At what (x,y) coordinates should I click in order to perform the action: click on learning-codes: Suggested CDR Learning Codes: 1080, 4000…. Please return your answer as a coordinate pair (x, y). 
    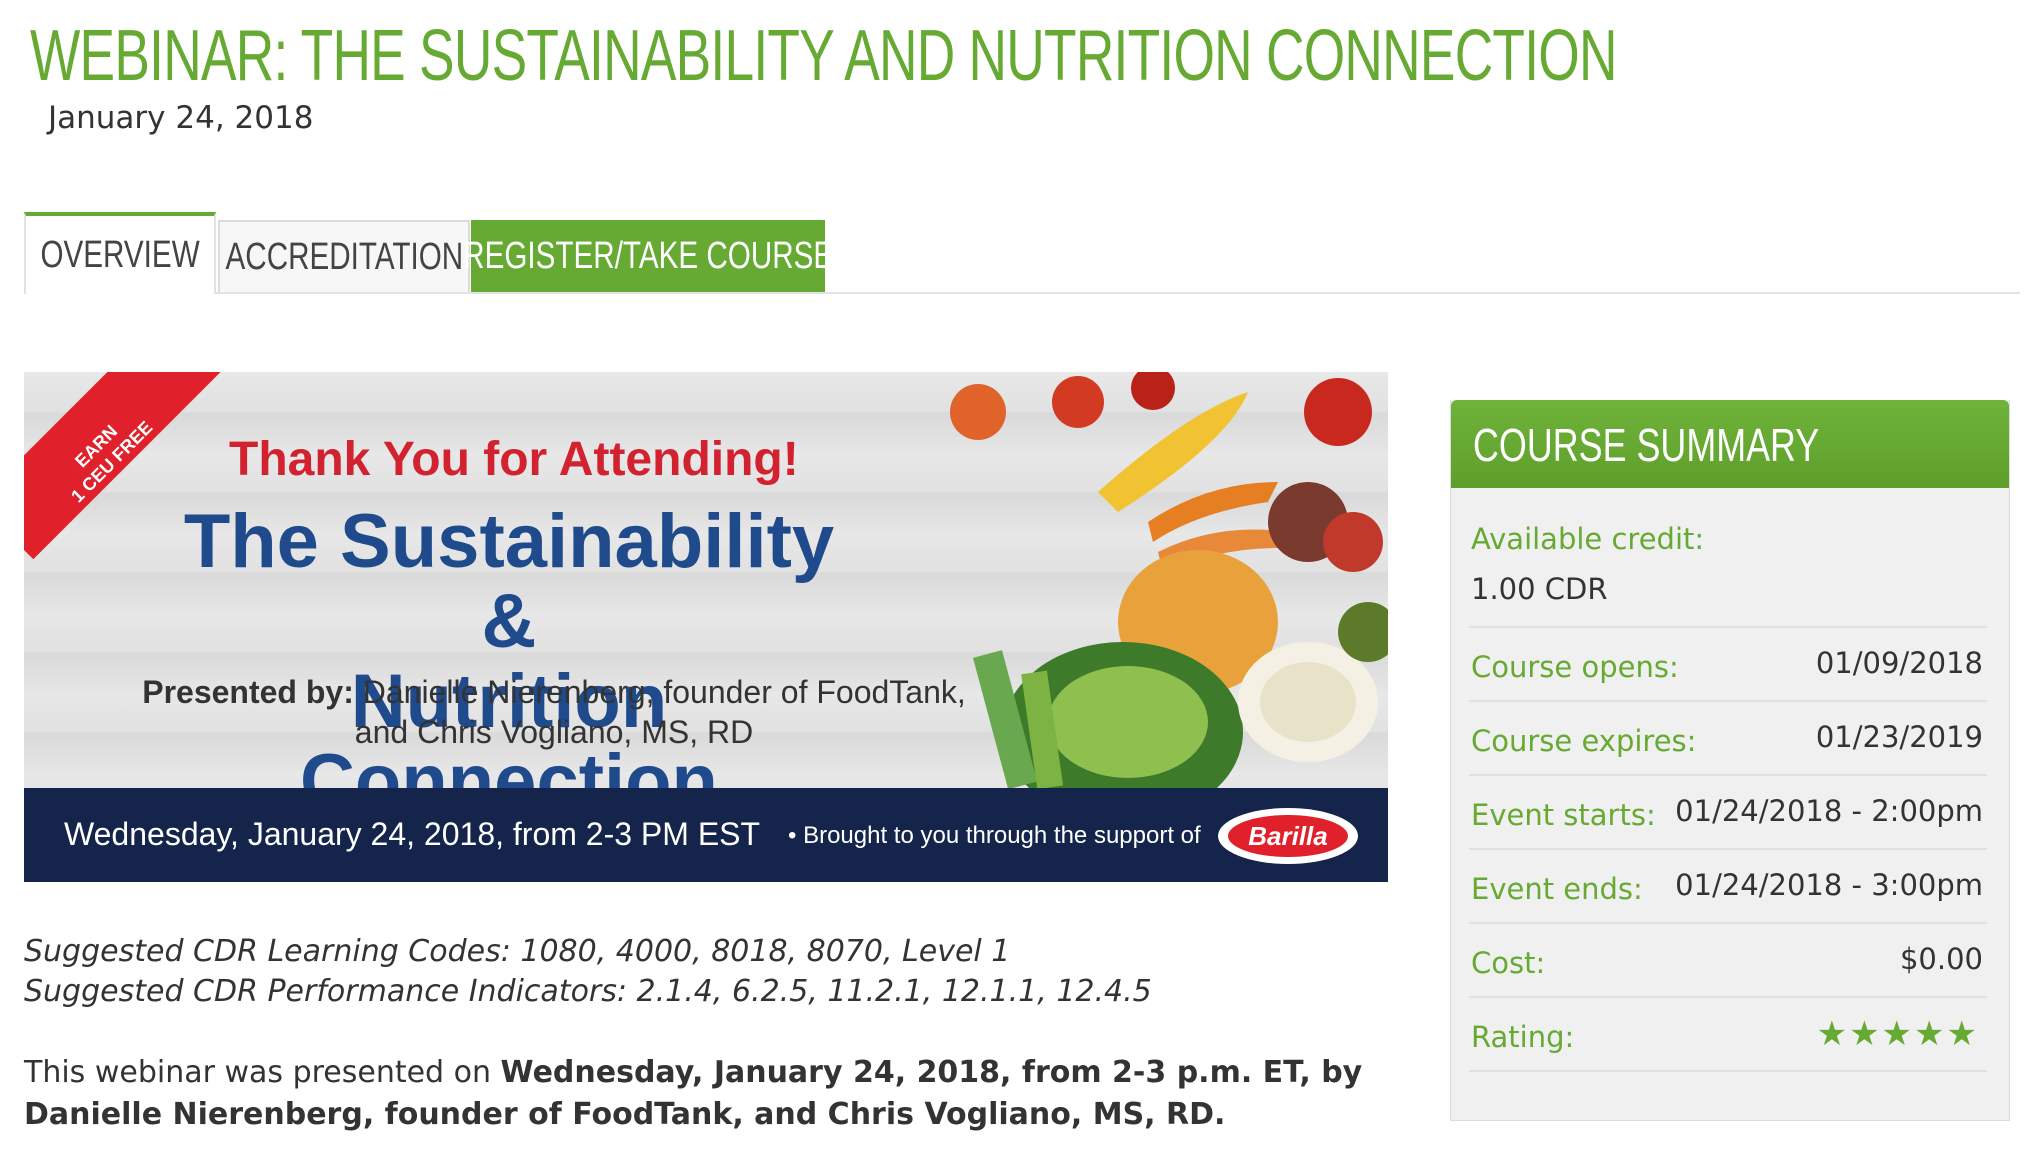
    Looking at the image, I should click on (517, 951).